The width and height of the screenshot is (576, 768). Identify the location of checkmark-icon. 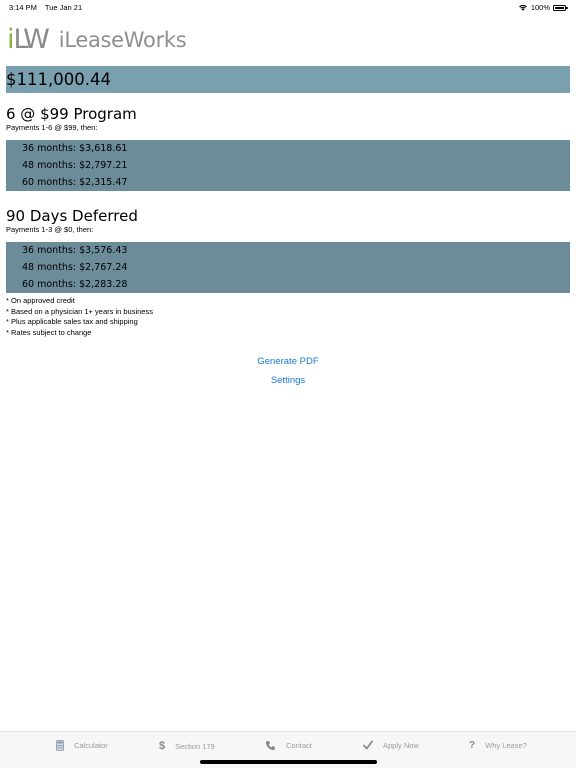
(368, 745).